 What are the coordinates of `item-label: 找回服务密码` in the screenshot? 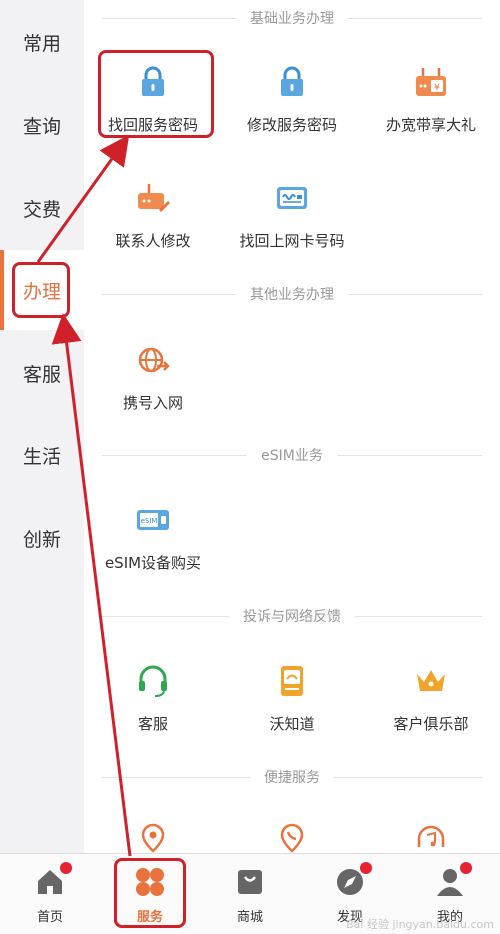 It's located at (152, 125).